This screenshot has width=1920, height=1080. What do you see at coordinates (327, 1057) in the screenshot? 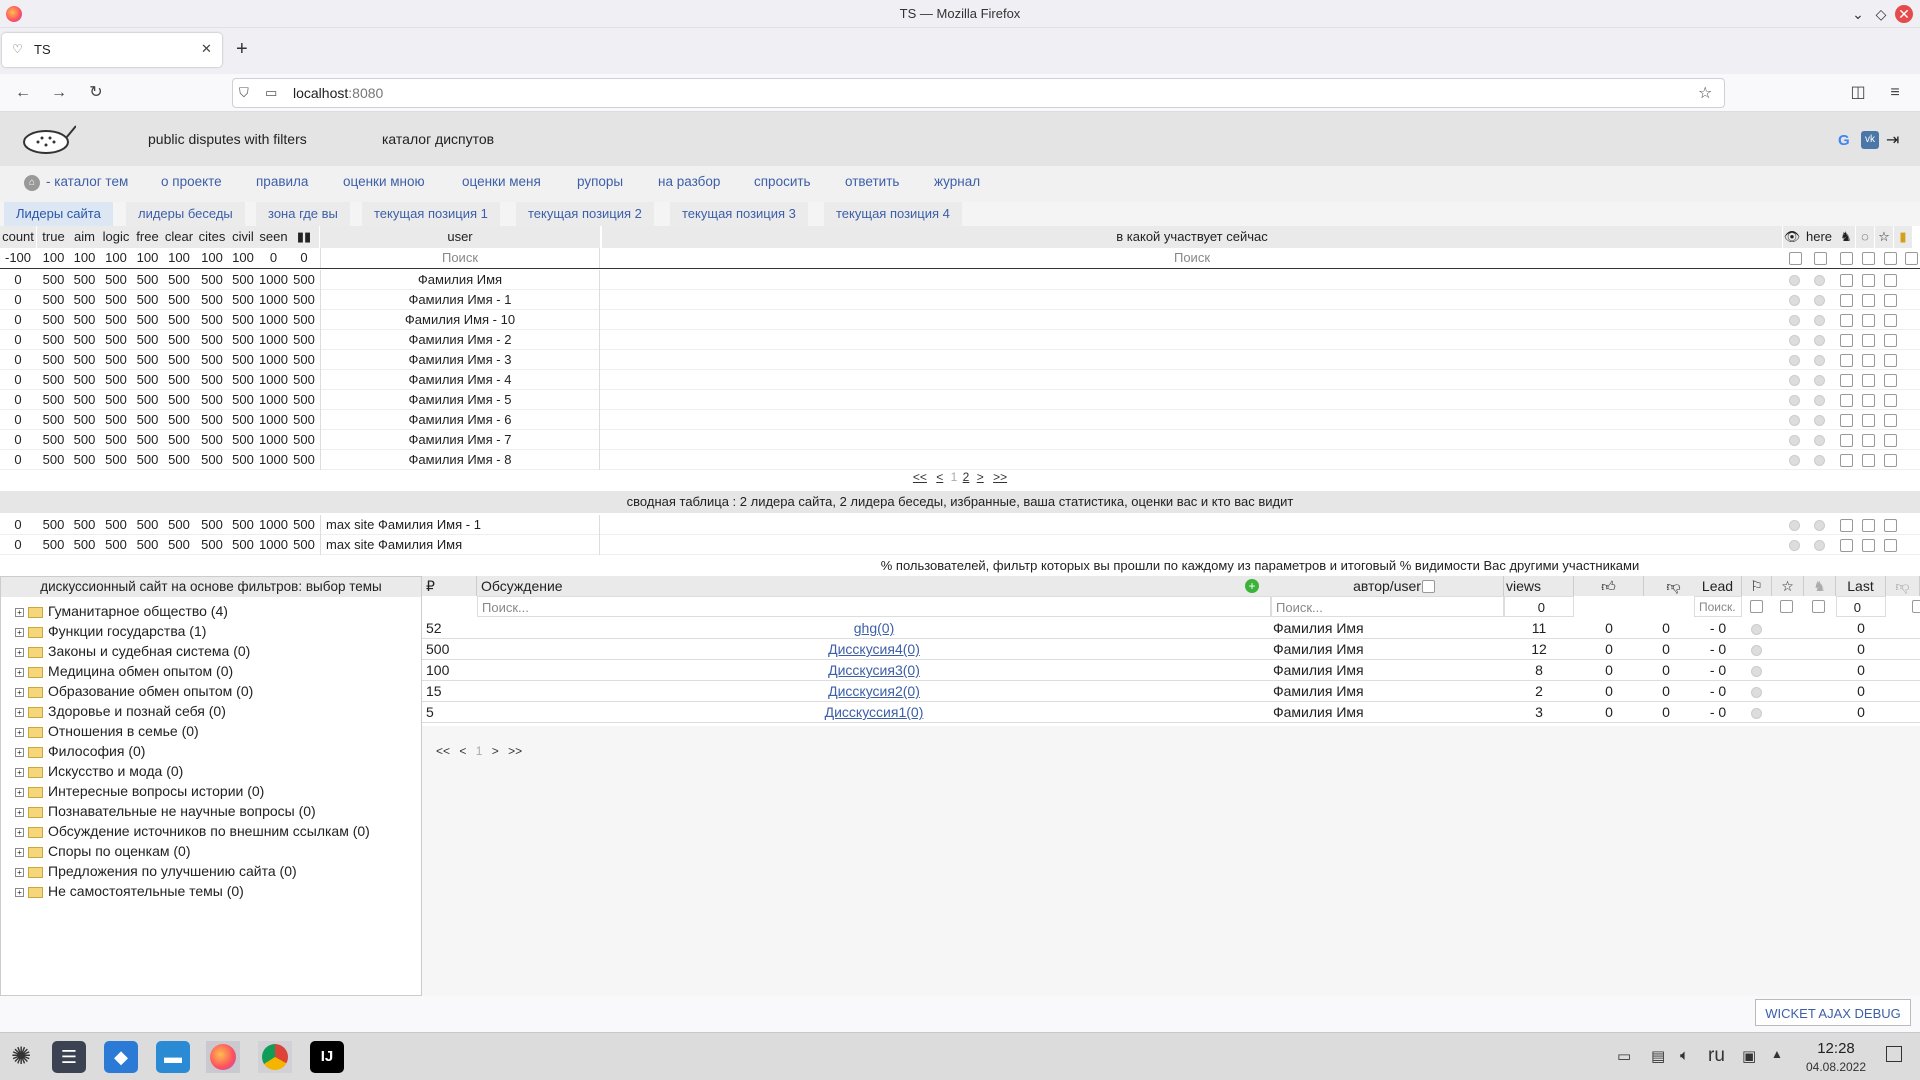
I see `intellij-taskbar-icon: IJ` at bounding box center [327, 1057].